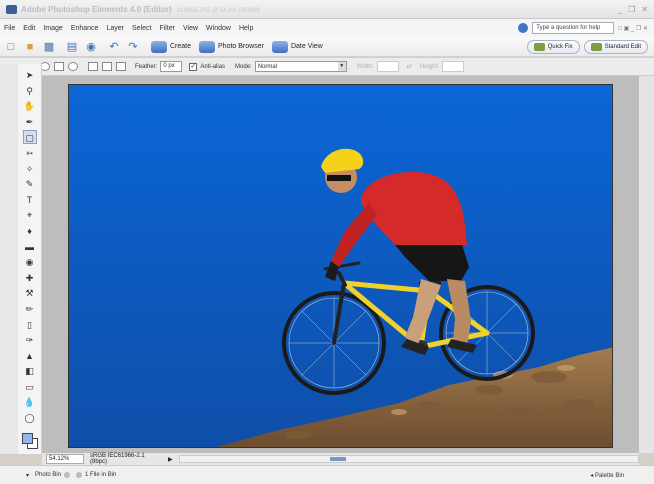 The image size is (654, 484). What do you see at coordinates (644, 9) in the screenshot?
I see `close-button: ✕` at bounding box center [644, 9].